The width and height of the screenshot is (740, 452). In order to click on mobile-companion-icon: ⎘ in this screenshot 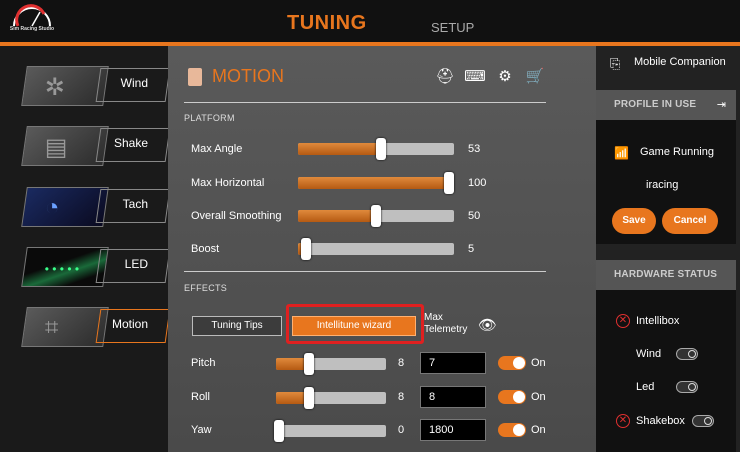, I will do `click(615, 64)`.